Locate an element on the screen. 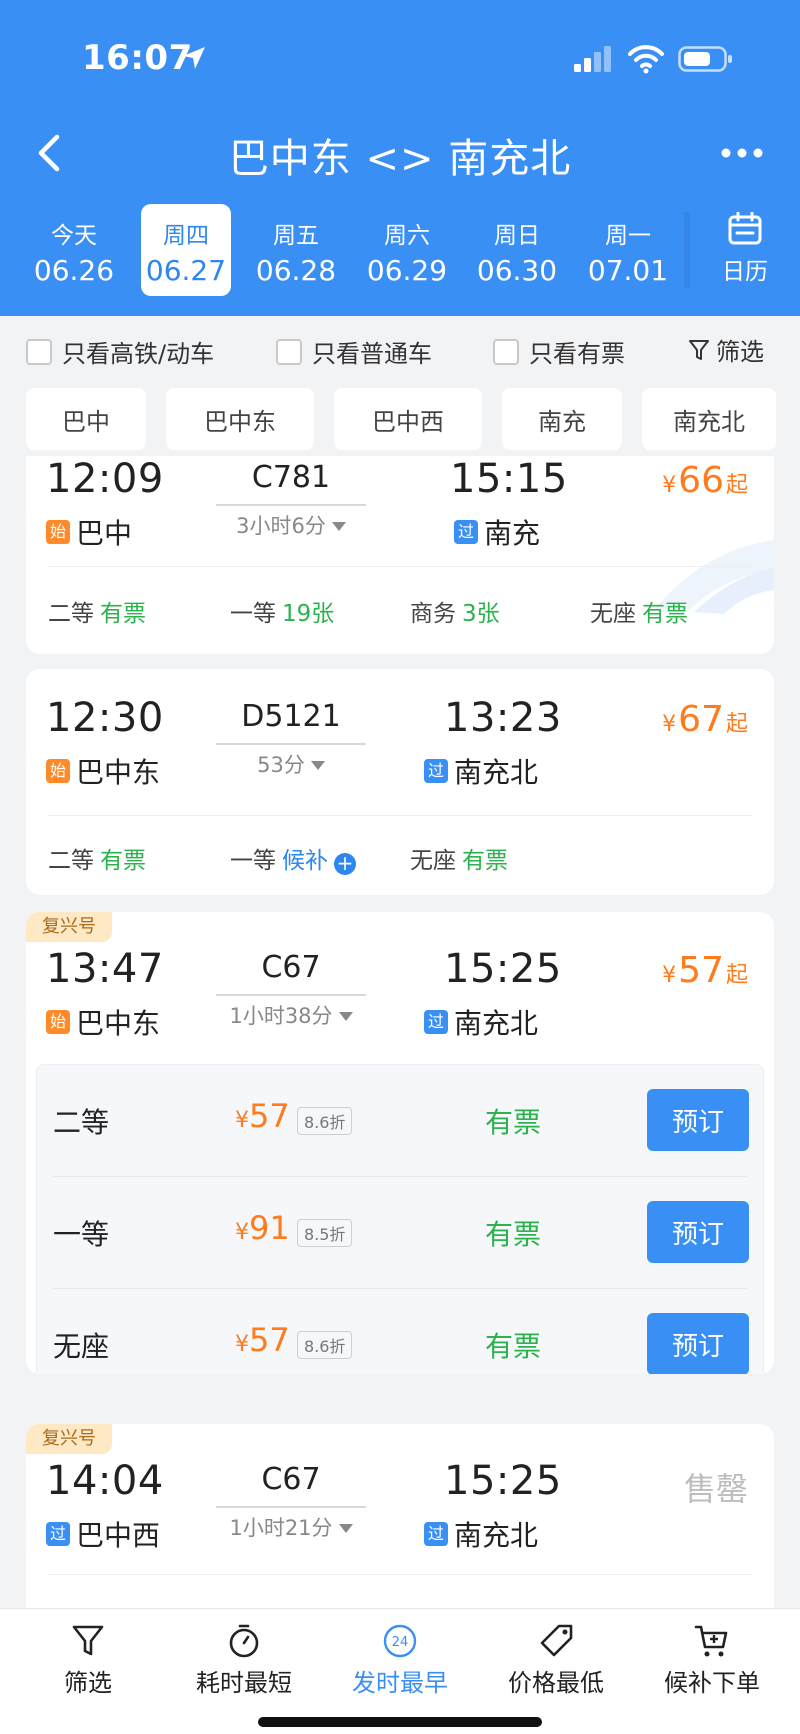 This screenshot has height=1734, width=800. date-item-0: 今天 06.26 is located at coordinates (74, 250).